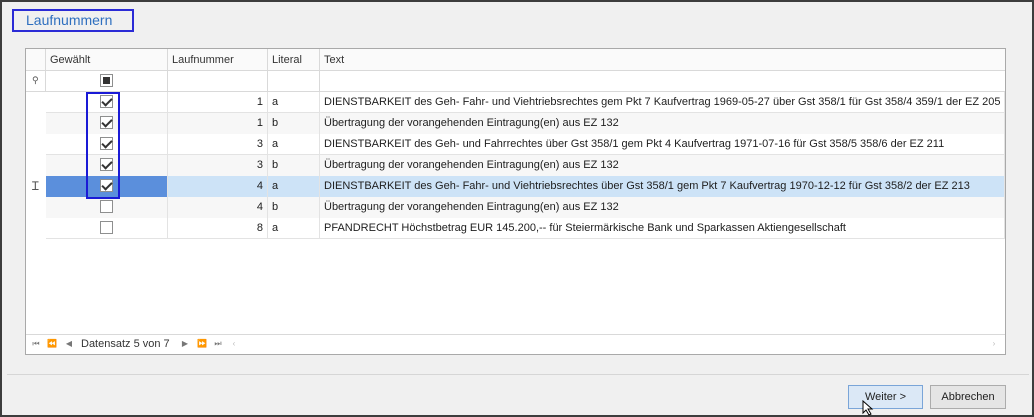  Describe the element at coordinates (294, 81) in the screenshot. I see `filter-cell-literal` at that location.